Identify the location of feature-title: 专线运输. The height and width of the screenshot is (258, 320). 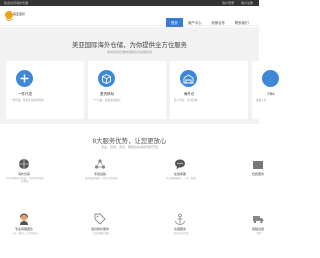
(99, 174).